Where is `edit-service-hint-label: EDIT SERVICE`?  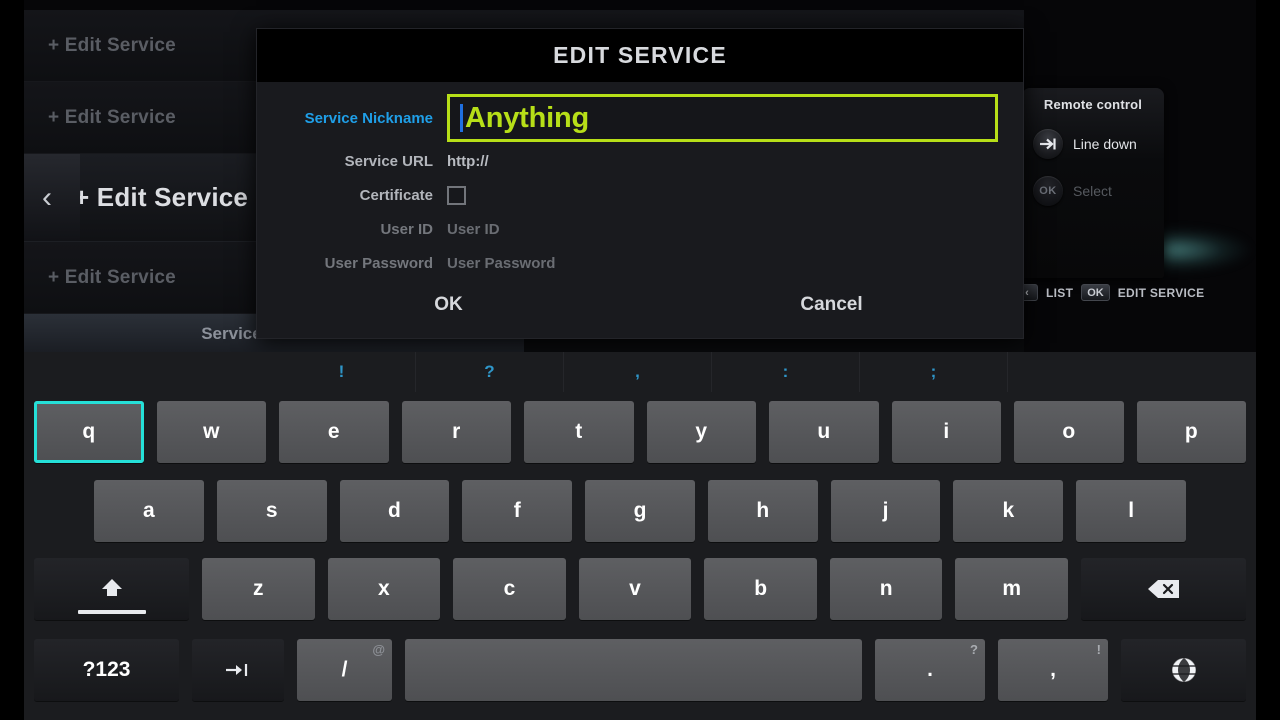 edit-service-hint-label: EDIT SERVICE is located at coordinates (1161, 292).